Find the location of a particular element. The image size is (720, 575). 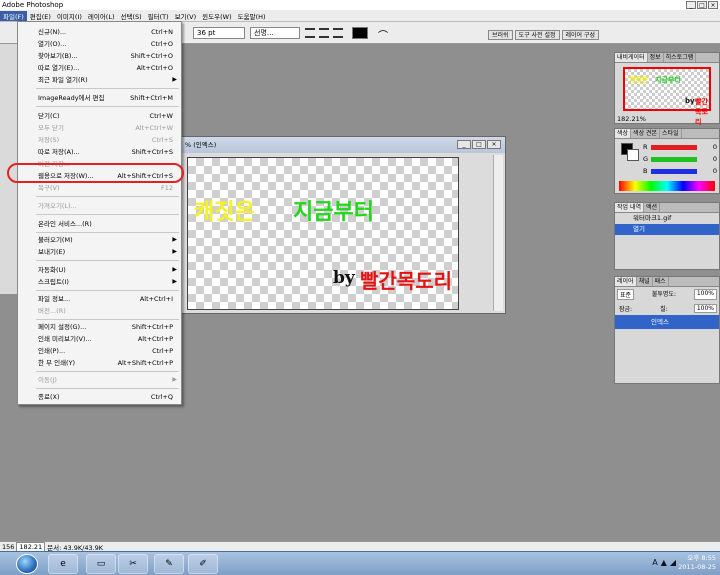

tab-histogram: 히스토그램 is located at coordinates (680, 57).